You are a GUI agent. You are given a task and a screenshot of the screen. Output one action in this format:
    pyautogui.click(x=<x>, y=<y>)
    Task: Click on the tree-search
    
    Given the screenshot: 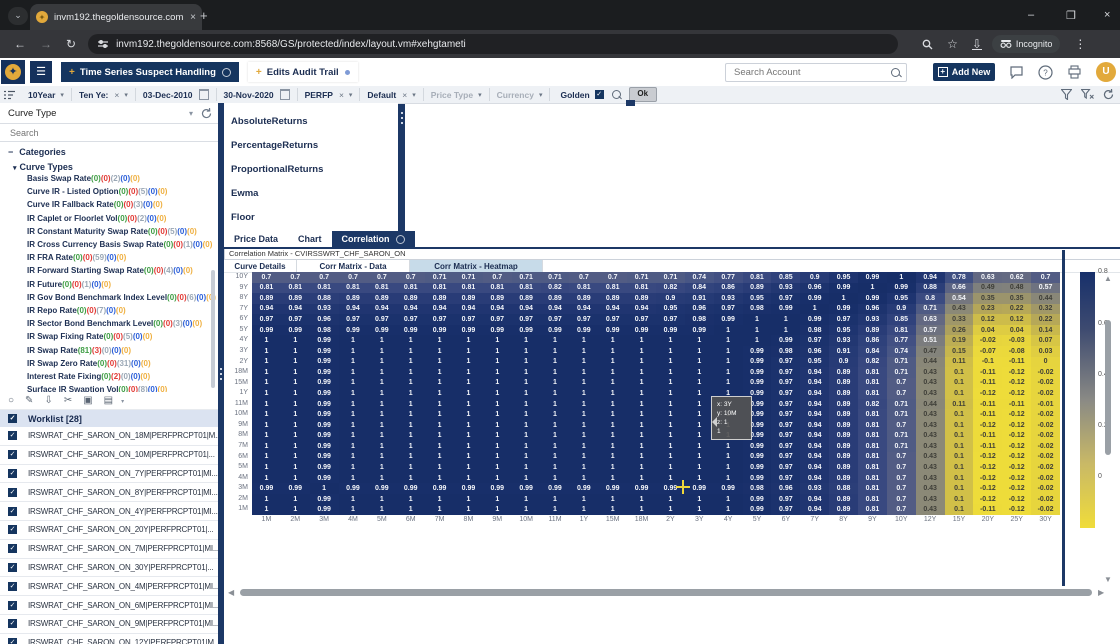 What is the action you would take?
    pyautogui.click(x=109, y=133)
    